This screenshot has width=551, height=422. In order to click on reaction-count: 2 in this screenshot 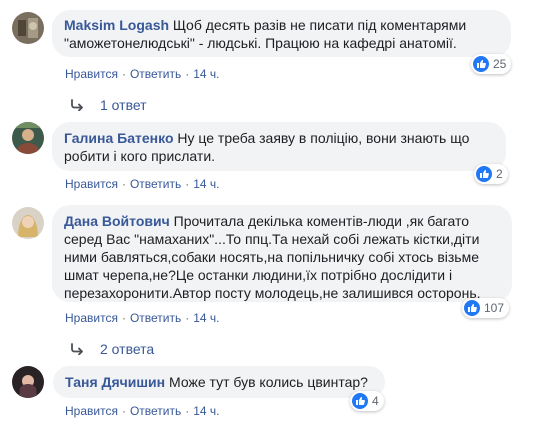, I will do `click(491, 174)`.